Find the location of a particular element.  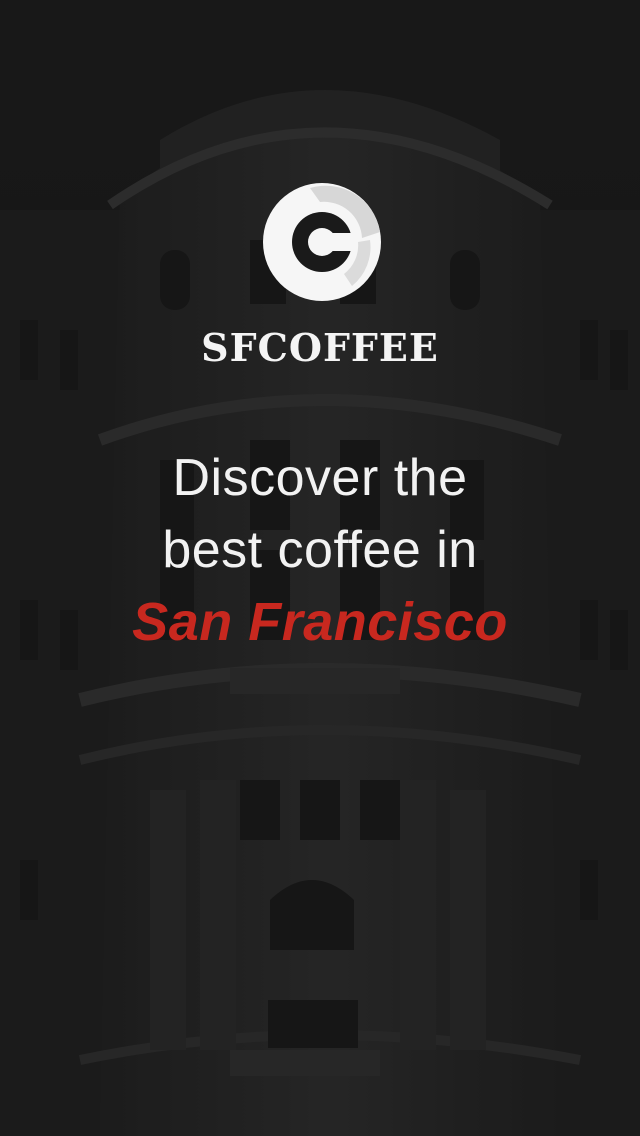

brand-name: SFCOFFEE is located at coordinates (320, 347).